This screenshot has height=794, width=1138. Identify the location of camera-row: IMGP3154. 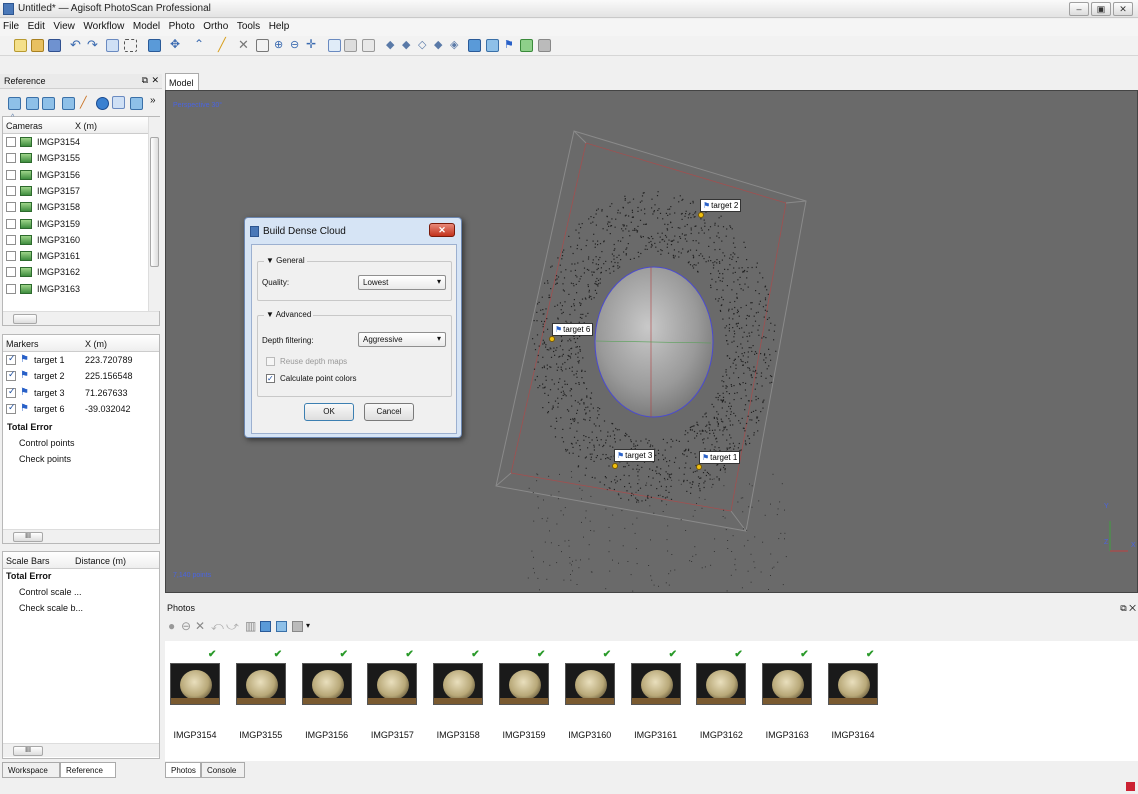
(74, 142).